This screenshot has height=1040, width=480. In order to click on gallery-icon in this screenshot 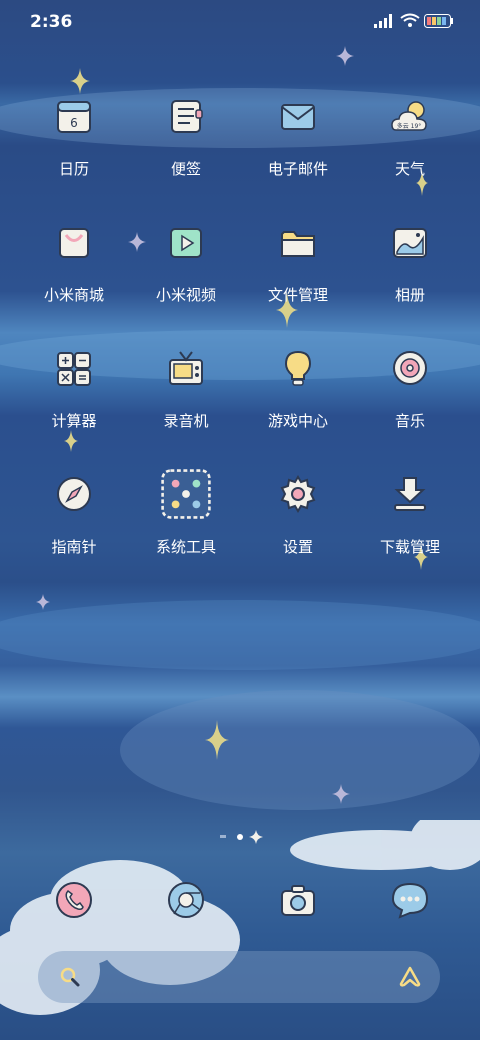, I will do `click(410, 243)`.